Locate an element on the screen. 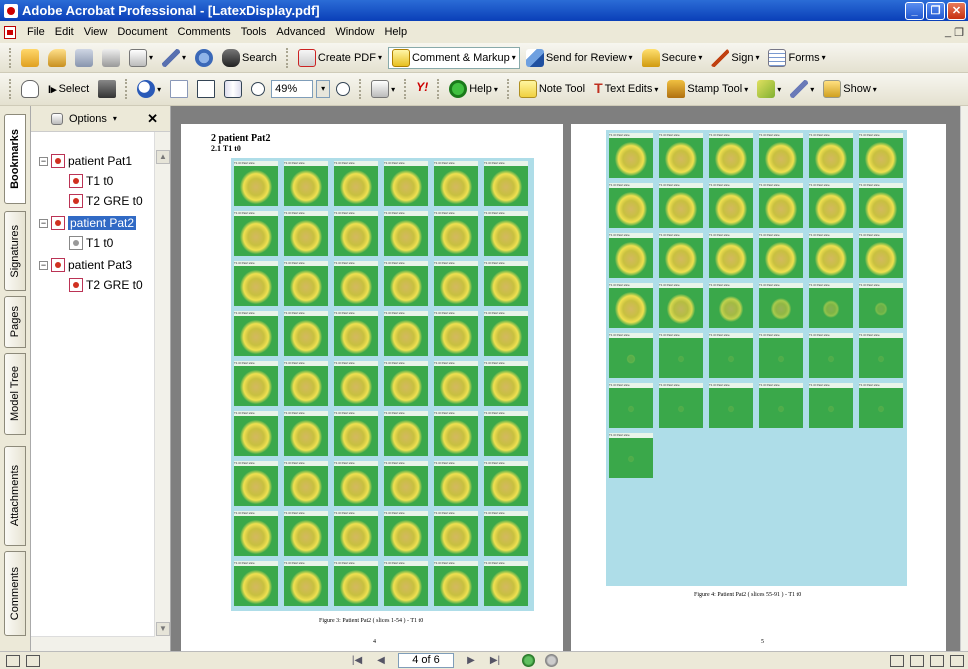 The height and width of the screenshot is (669, 968). previous-view-icon is located at coordinates (528, 660).